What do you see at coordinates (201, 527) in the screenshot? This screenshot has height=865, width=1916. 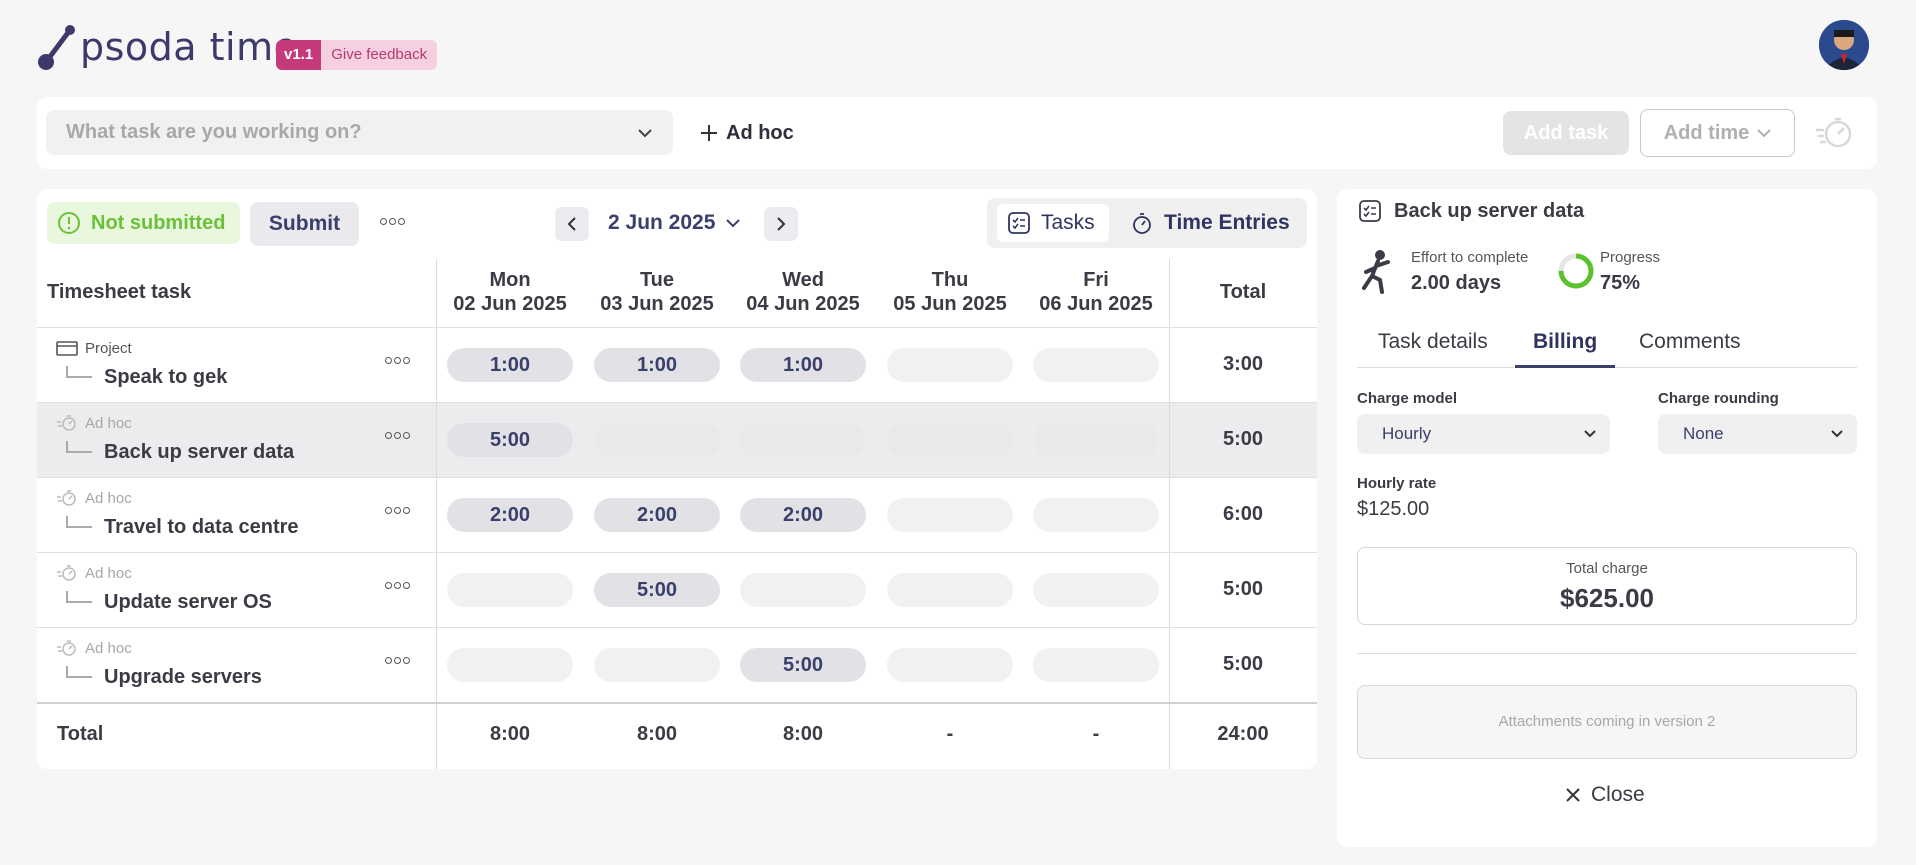 I see `task-name: Travel to data centre` at bounding box center [201, 527].